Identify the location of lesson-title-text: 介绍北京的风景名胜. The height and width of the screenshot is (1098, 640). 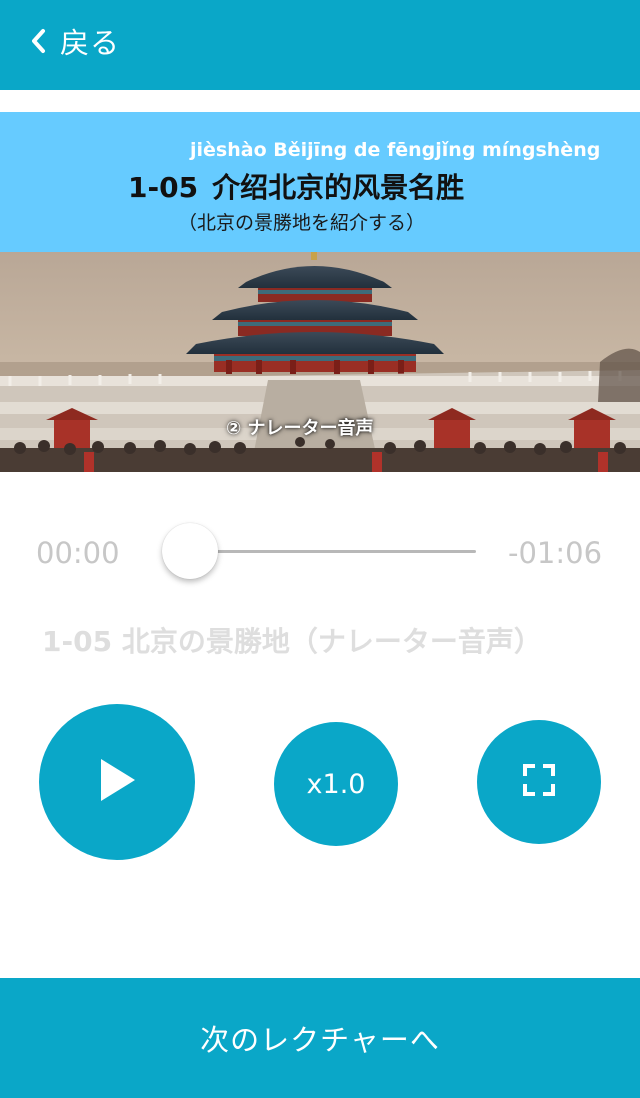
(338, 187).